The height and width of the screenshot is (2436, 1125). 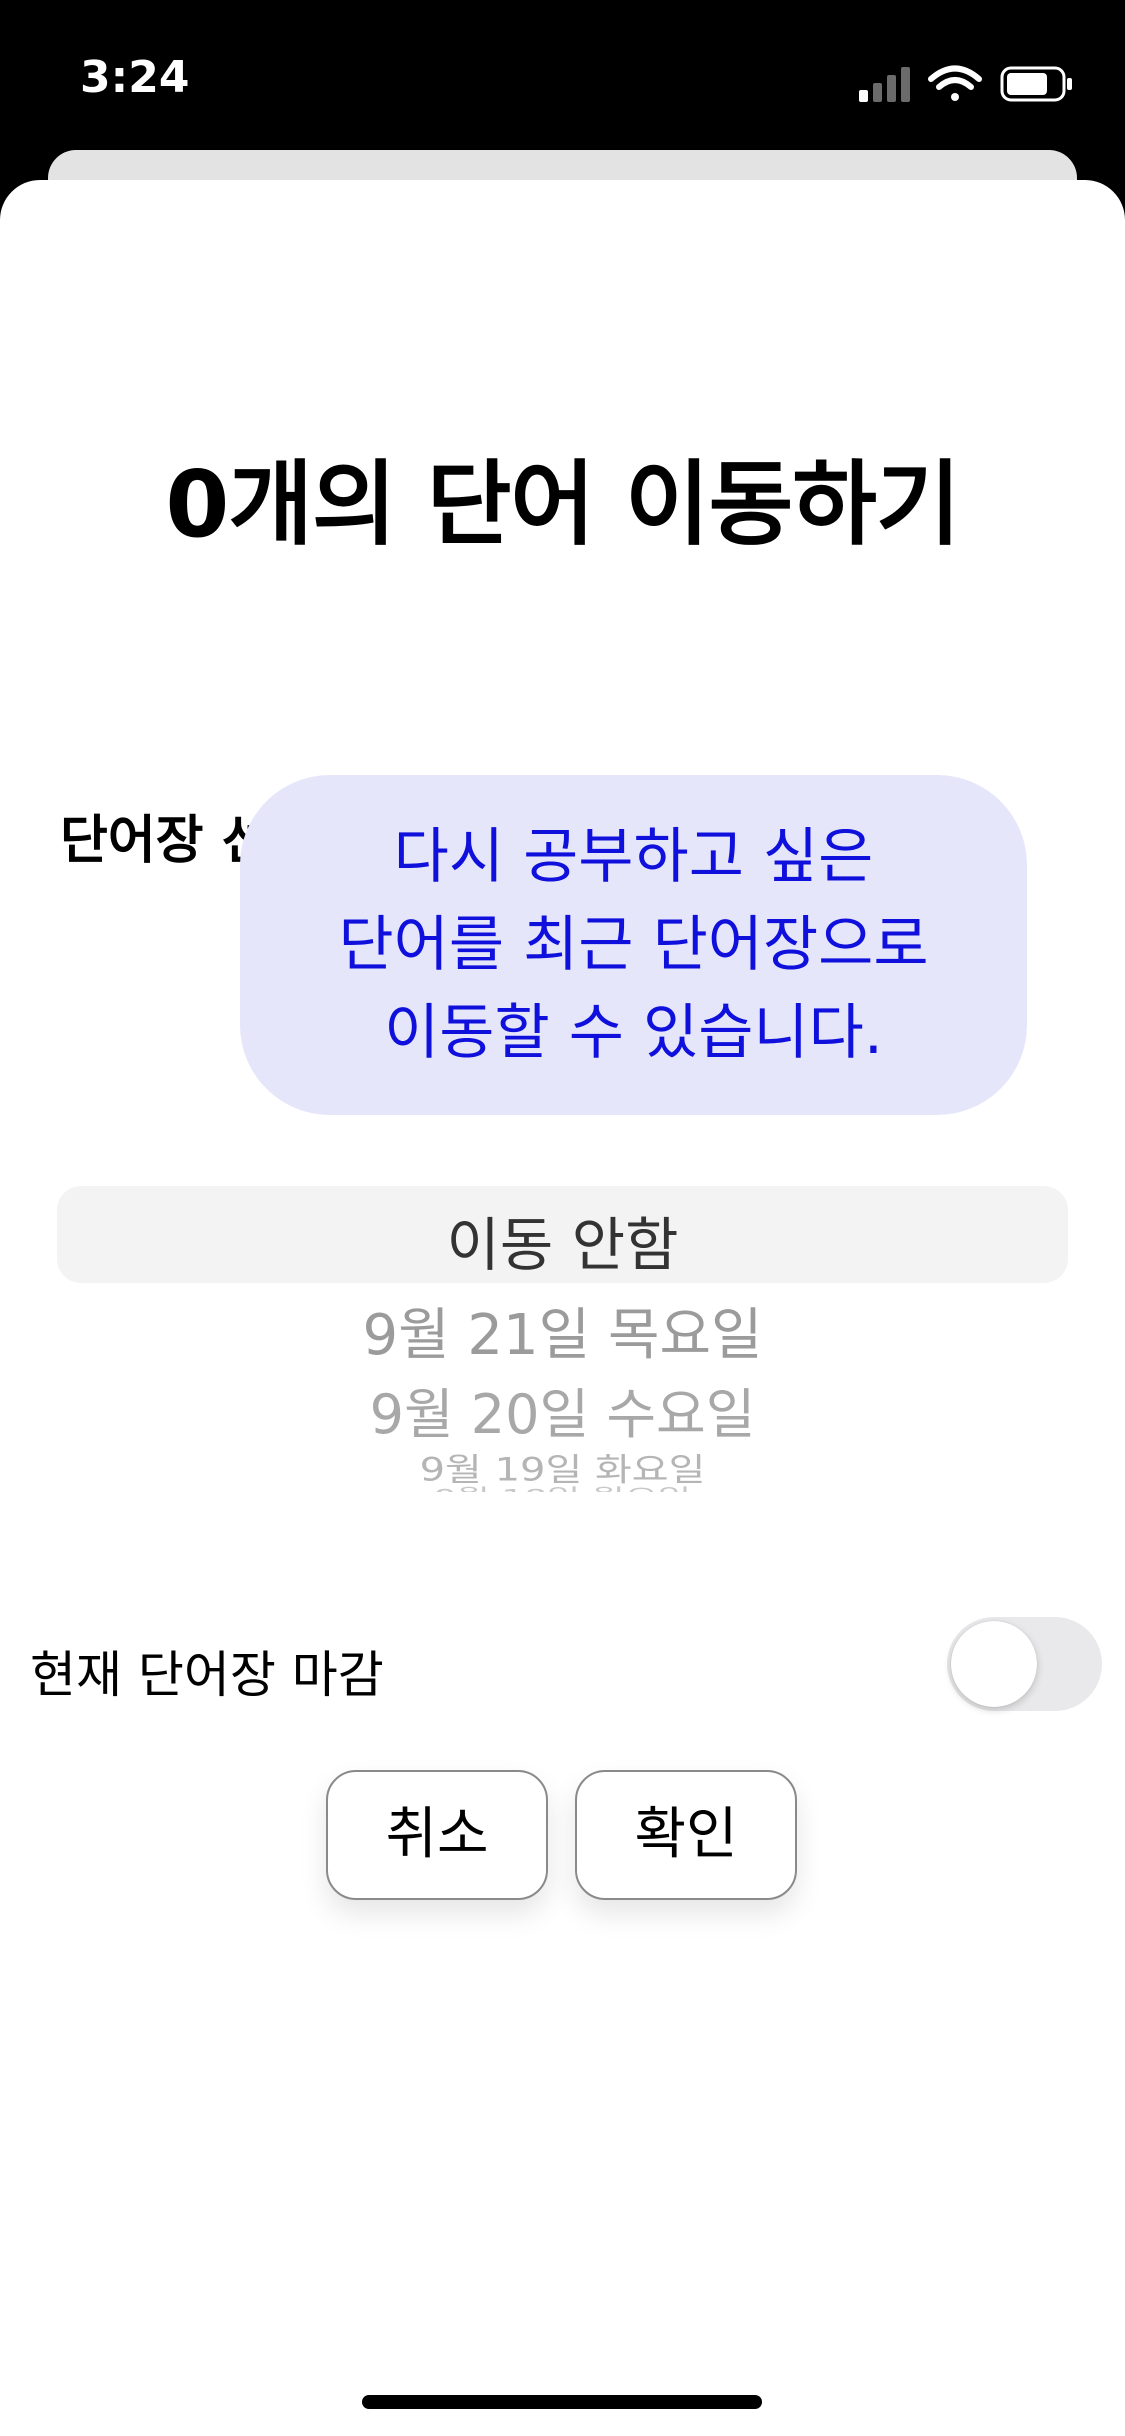 What do you see at coordinates (437, 1835) in the screenshot?
I see `cancel-button: 취소` at bounding box center [437, 1835].